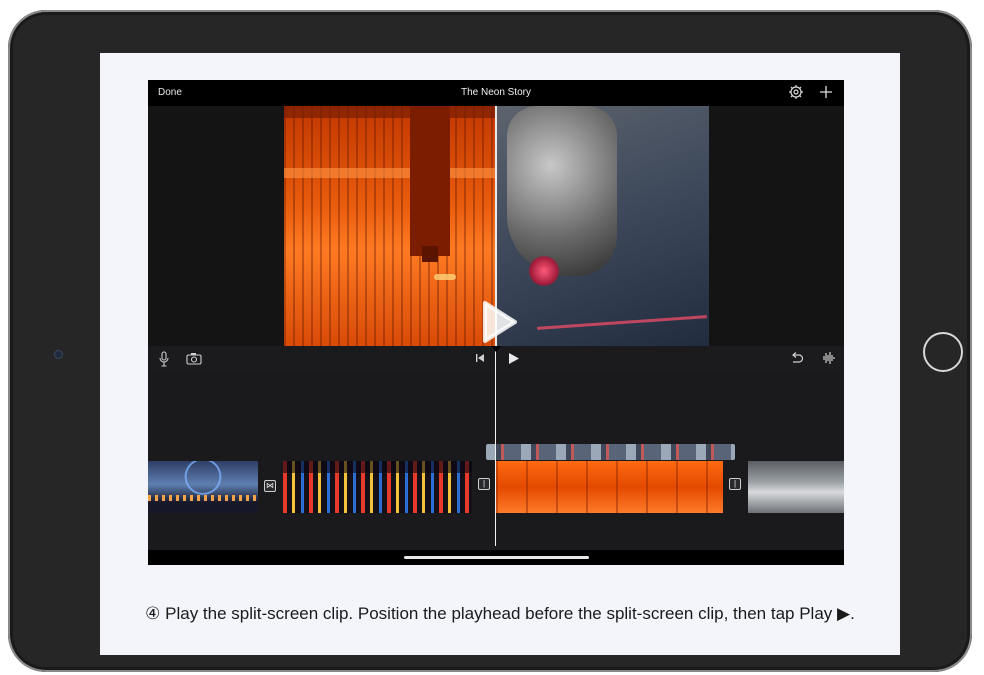 This screenshot has height=675, width=984. What do you see at coordinates (796, 92) in the screenshot?
I see `gear-icon` at bounding box center [796, 92].